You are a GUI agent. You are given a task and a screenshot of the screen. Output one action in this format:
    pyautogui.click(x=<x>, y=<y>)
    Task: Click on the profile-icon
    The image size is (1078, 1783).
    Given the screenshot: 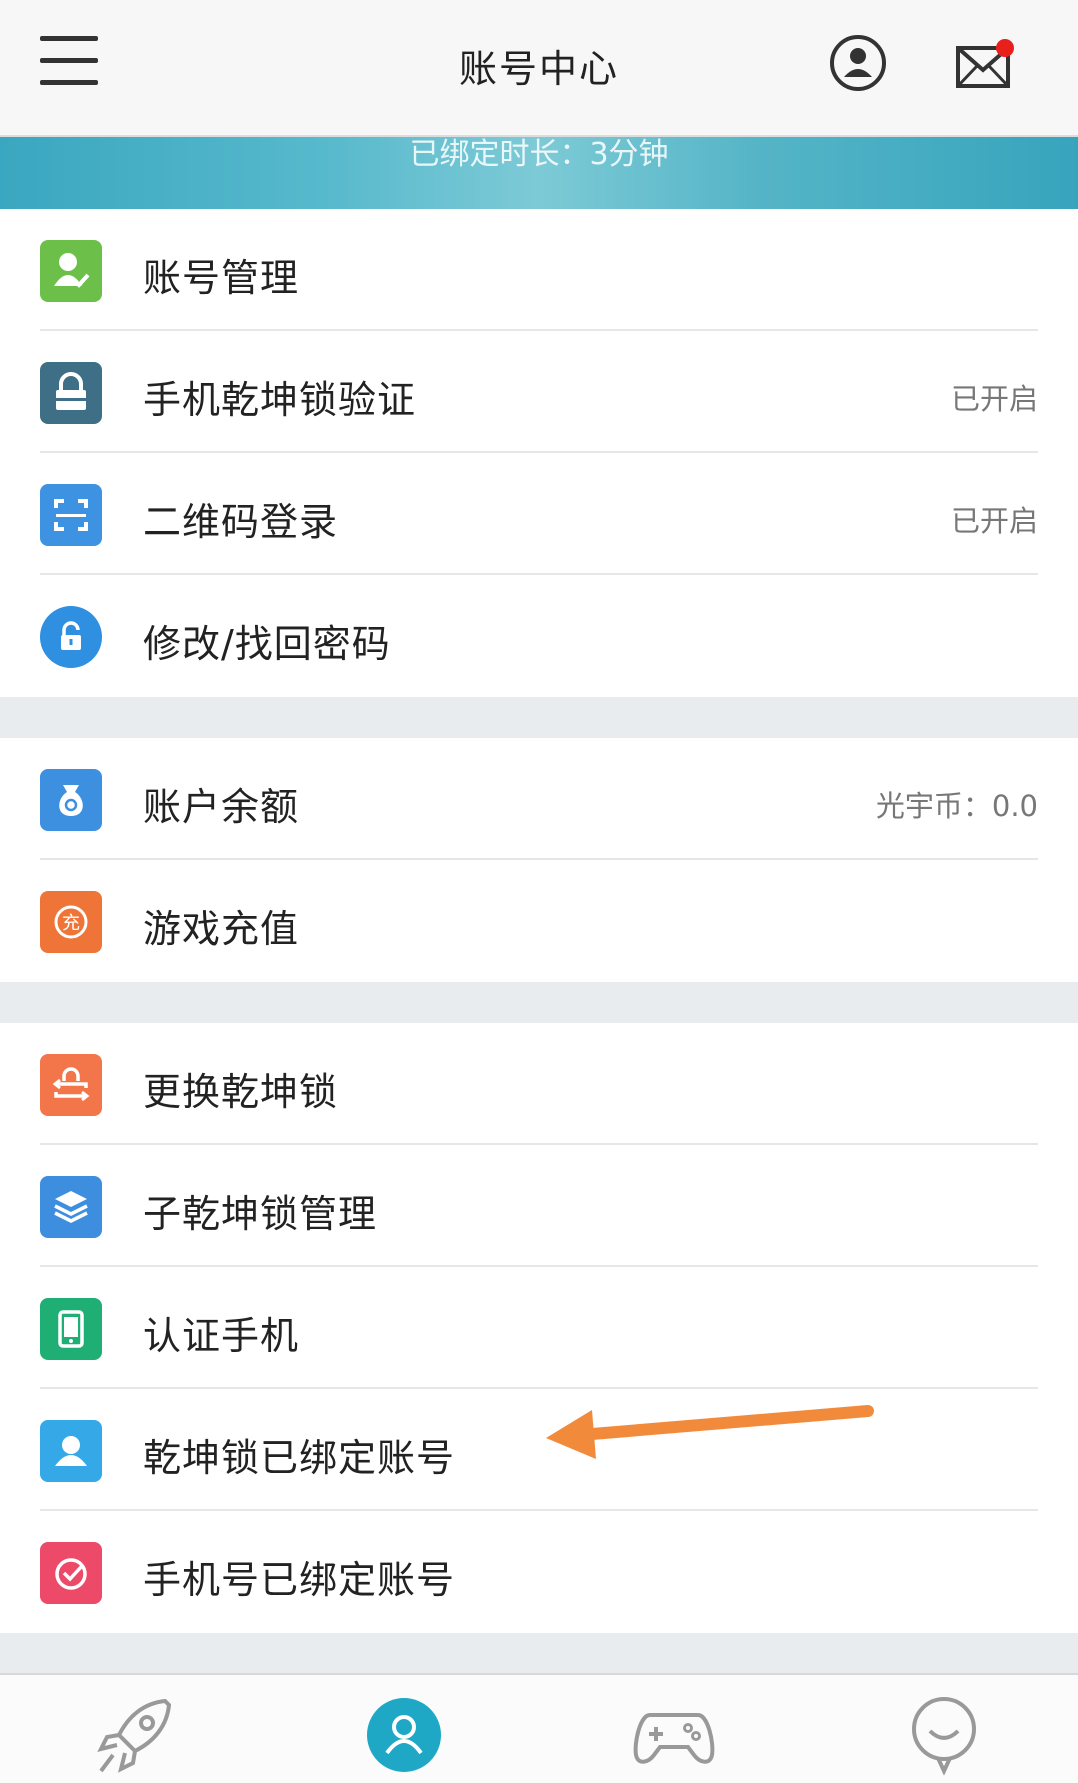 What is the action you would take?
    pyautogui.click(x=858, y=63)
    